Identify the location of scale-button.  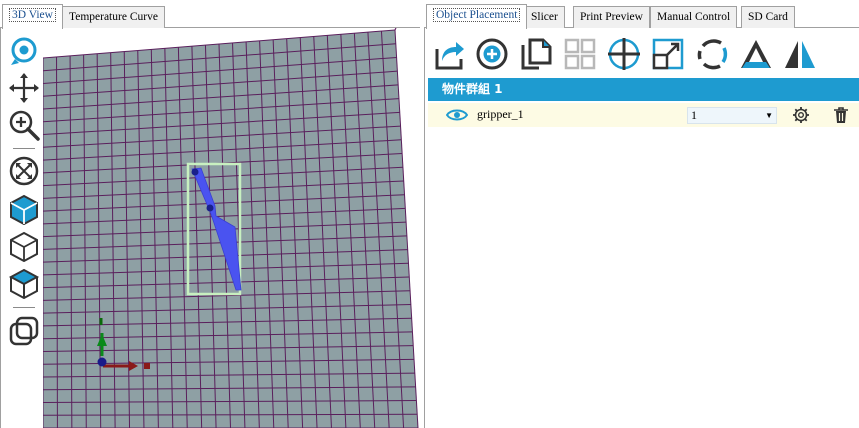
(668, 54).